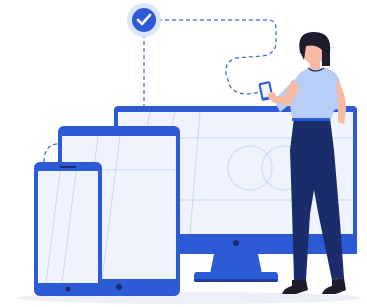 The width and height of the screenshot is (367, 307). I want to click on connector-check-to-person, so click(217, 57).